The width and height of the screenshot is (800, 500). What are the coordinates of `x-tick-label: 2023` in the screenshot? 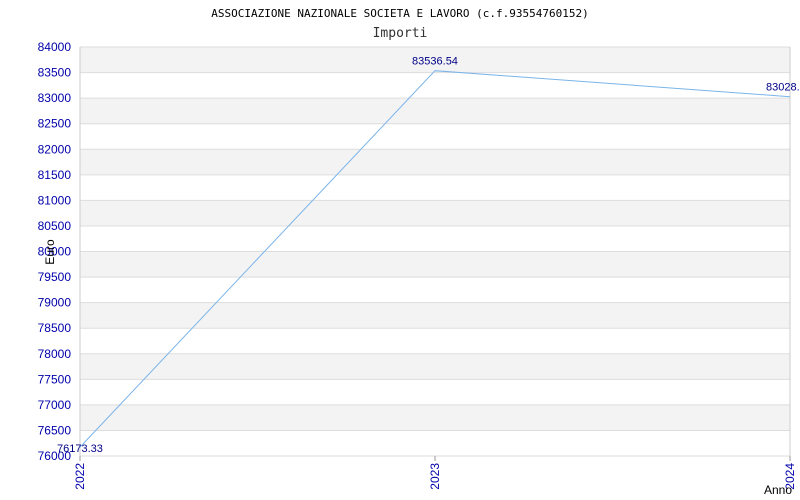 It's located at (435, 476).